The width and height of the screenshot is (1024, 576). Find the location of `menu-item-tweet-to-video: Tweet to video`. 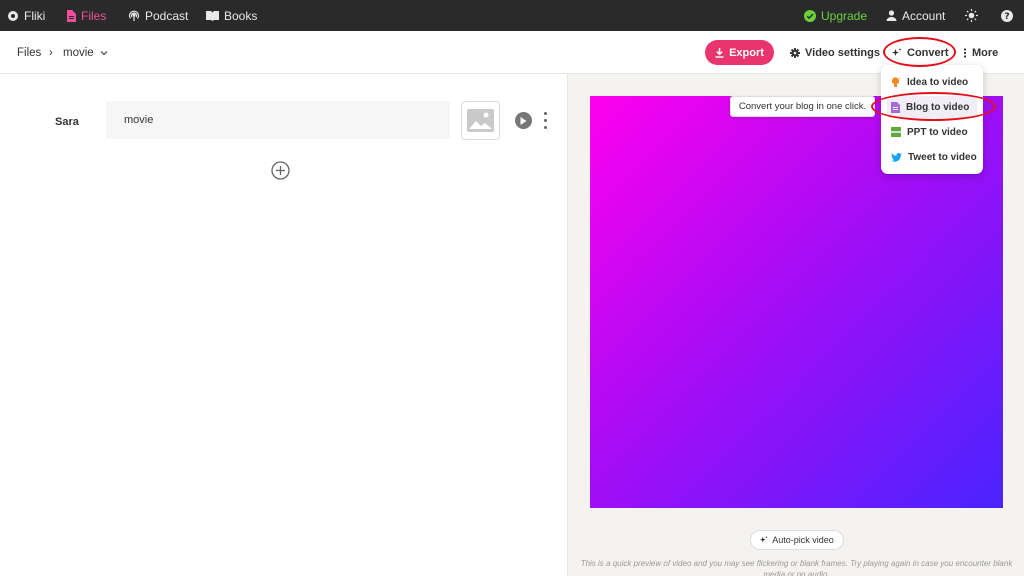

menu-item-tweet-to-video: Tweet to video is located at coordinates (932, 157).